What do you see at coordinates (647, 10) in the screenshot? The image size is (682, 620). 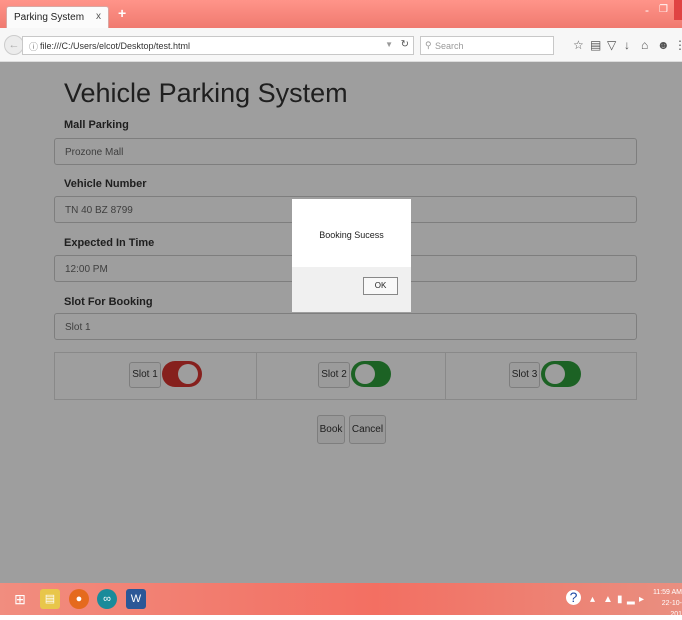 I see `minimize-button: -` at bounding box center [647, 10].